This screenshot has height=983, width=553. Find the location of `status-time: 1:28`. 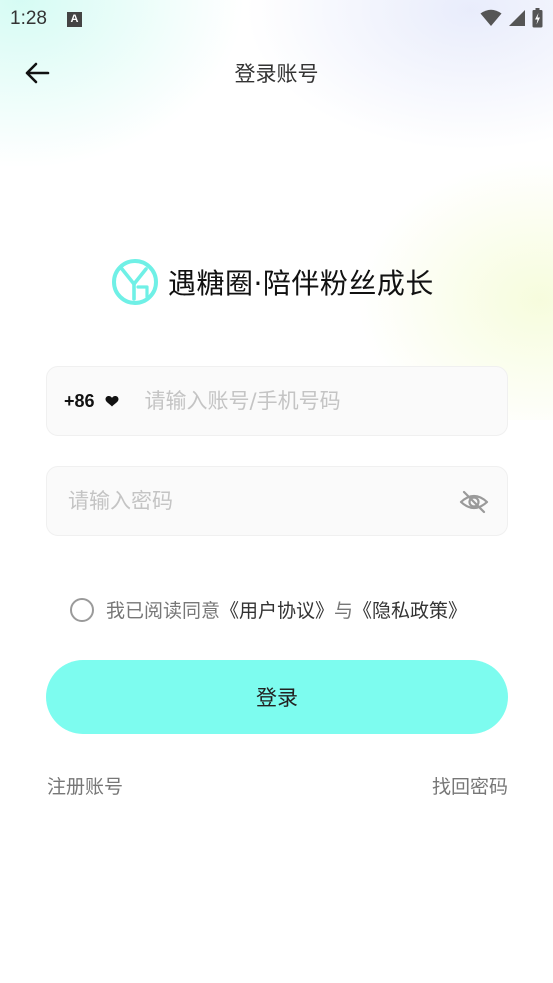

status-time: 1:28 is located at coordinates (28, 18).